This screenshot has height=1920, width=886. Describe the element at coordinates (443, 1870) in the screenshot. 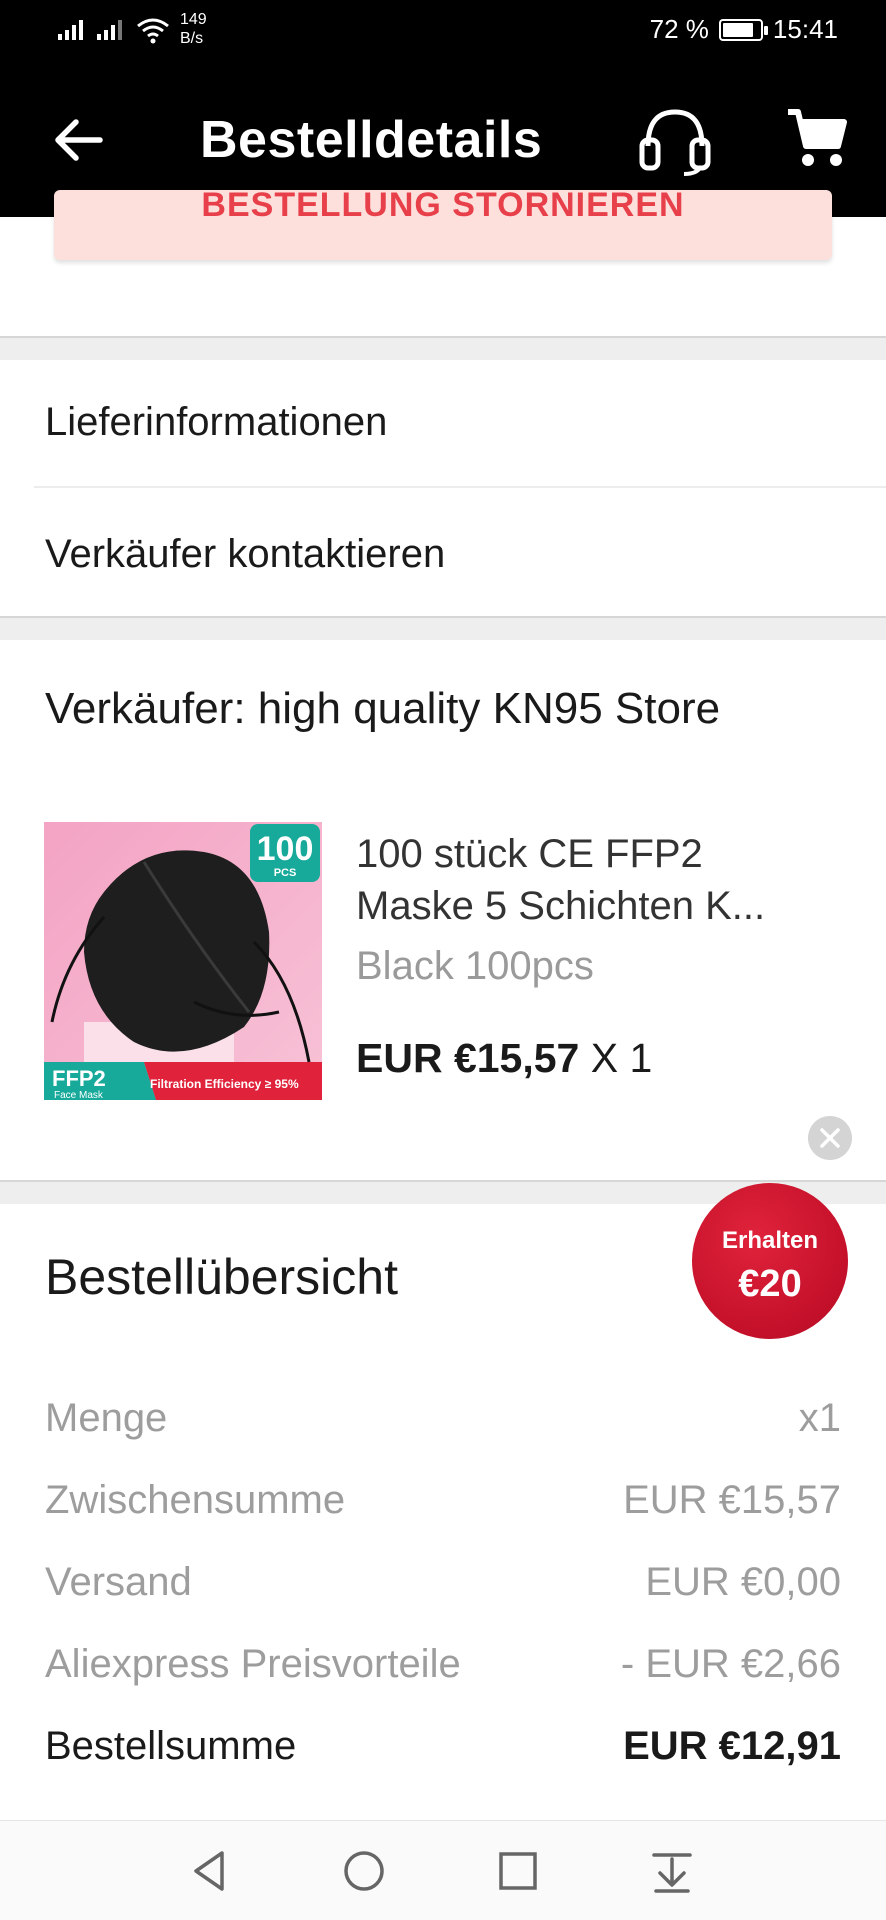

I see `system-nav-bar` at that location.